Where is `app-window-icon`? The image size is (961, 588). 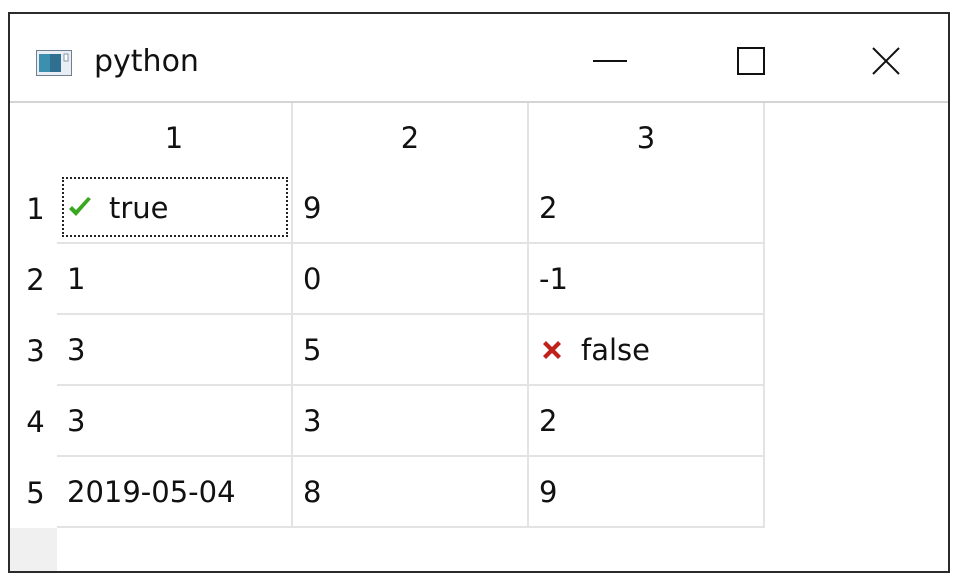
app-window-icon is located at coordinates (54, 63).